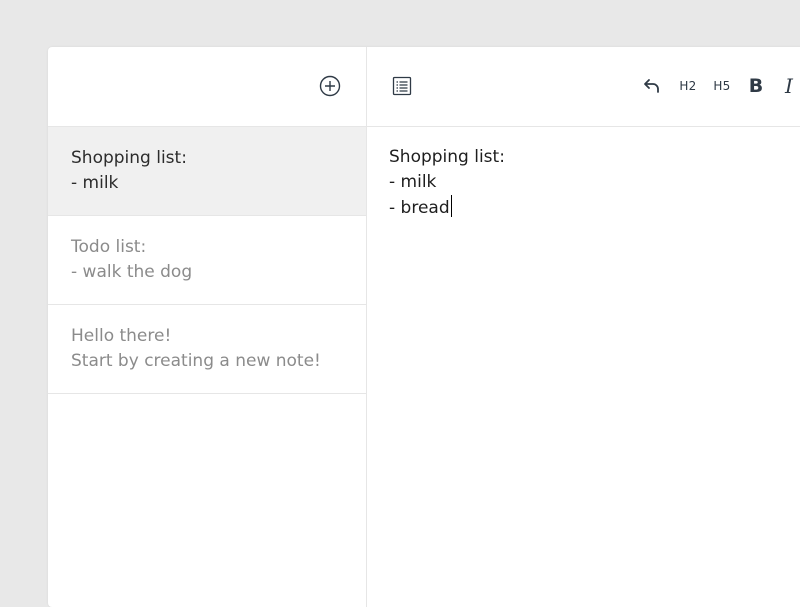 This screenshot has height=607, width=800. What do you see at coordinates (789, 86) in the screenshot?
I see `italic-button: I` at bounding box center [789, 86].